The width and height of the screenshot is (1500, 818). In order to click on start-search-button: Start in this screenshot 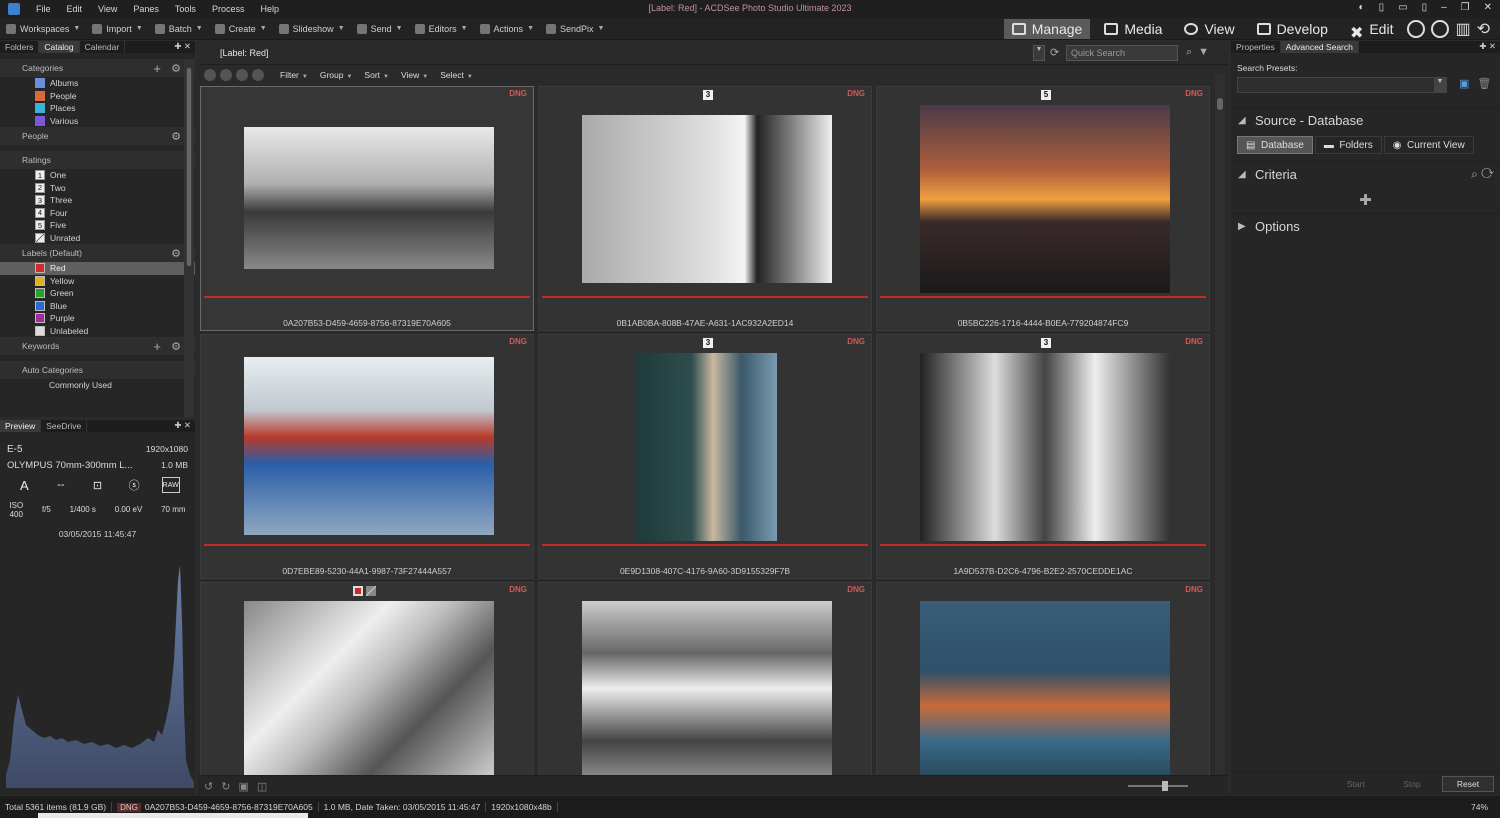, I will do `click(1356, 784)`.